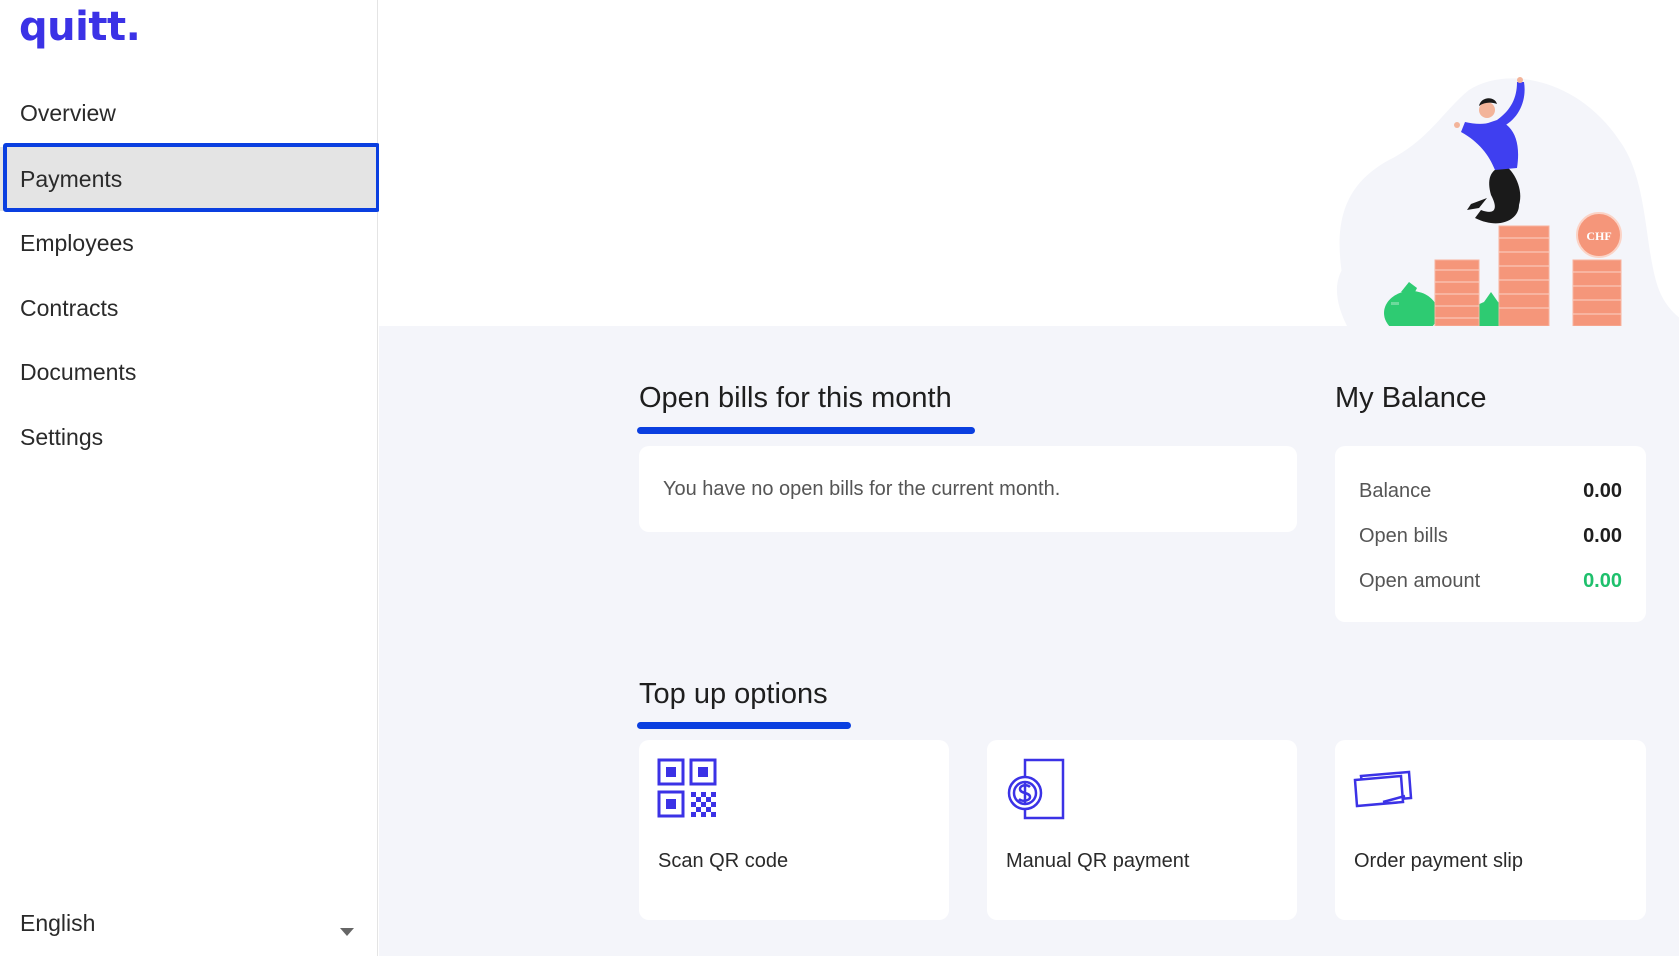 The image size is (1679, 956). What do you see at coordinates (1420, 581) in the screenshot?
I see `open-amount-label: Open amount` at bounding box center [1420, 581].